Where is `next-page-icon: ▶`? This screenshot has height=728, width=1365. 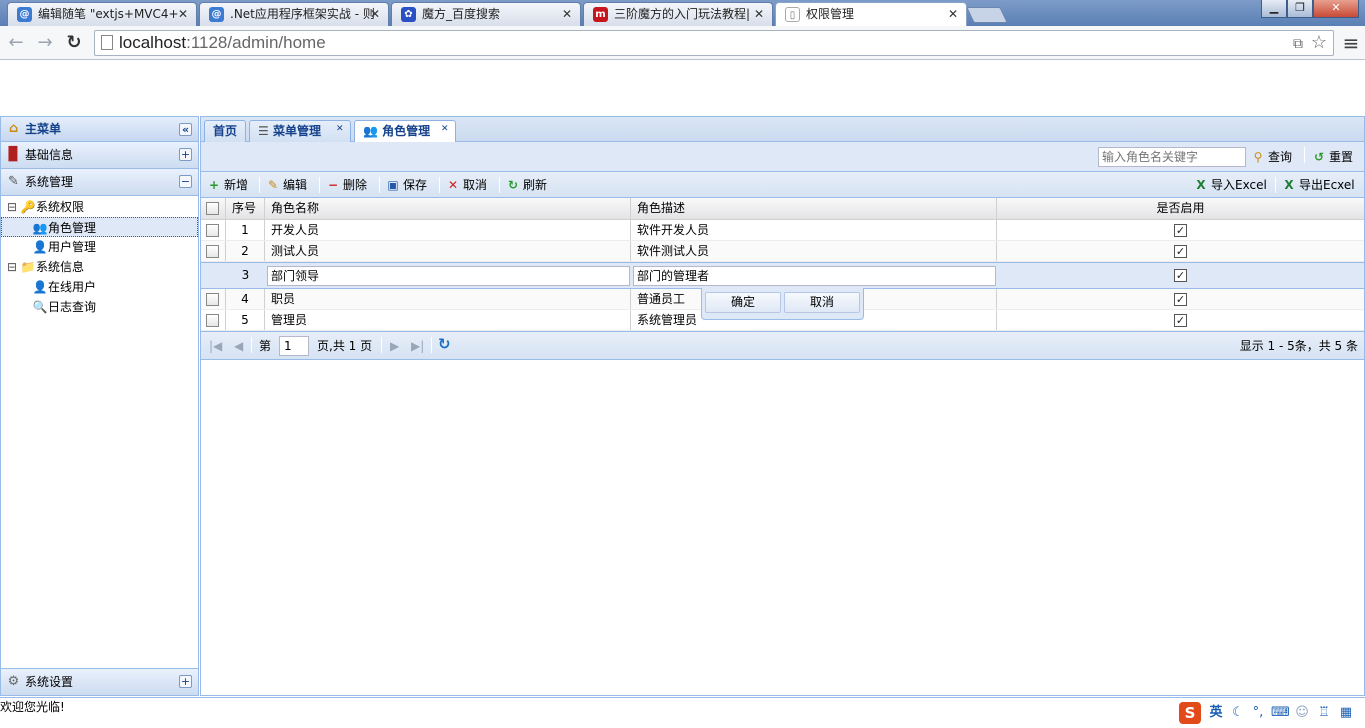 next-page-icon: ▶ is located at coordinates (394, 346).